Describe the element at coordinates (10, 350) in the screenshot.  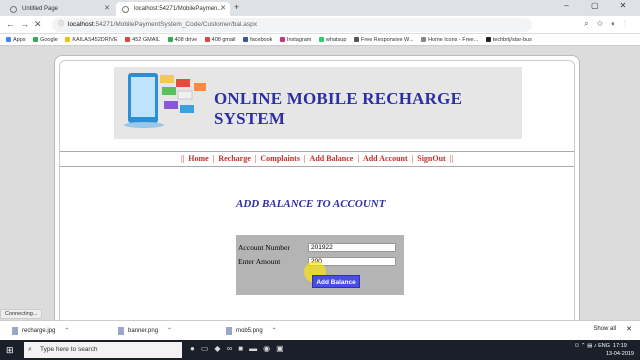
I see `windows-start-icon: ⊞` at that location.